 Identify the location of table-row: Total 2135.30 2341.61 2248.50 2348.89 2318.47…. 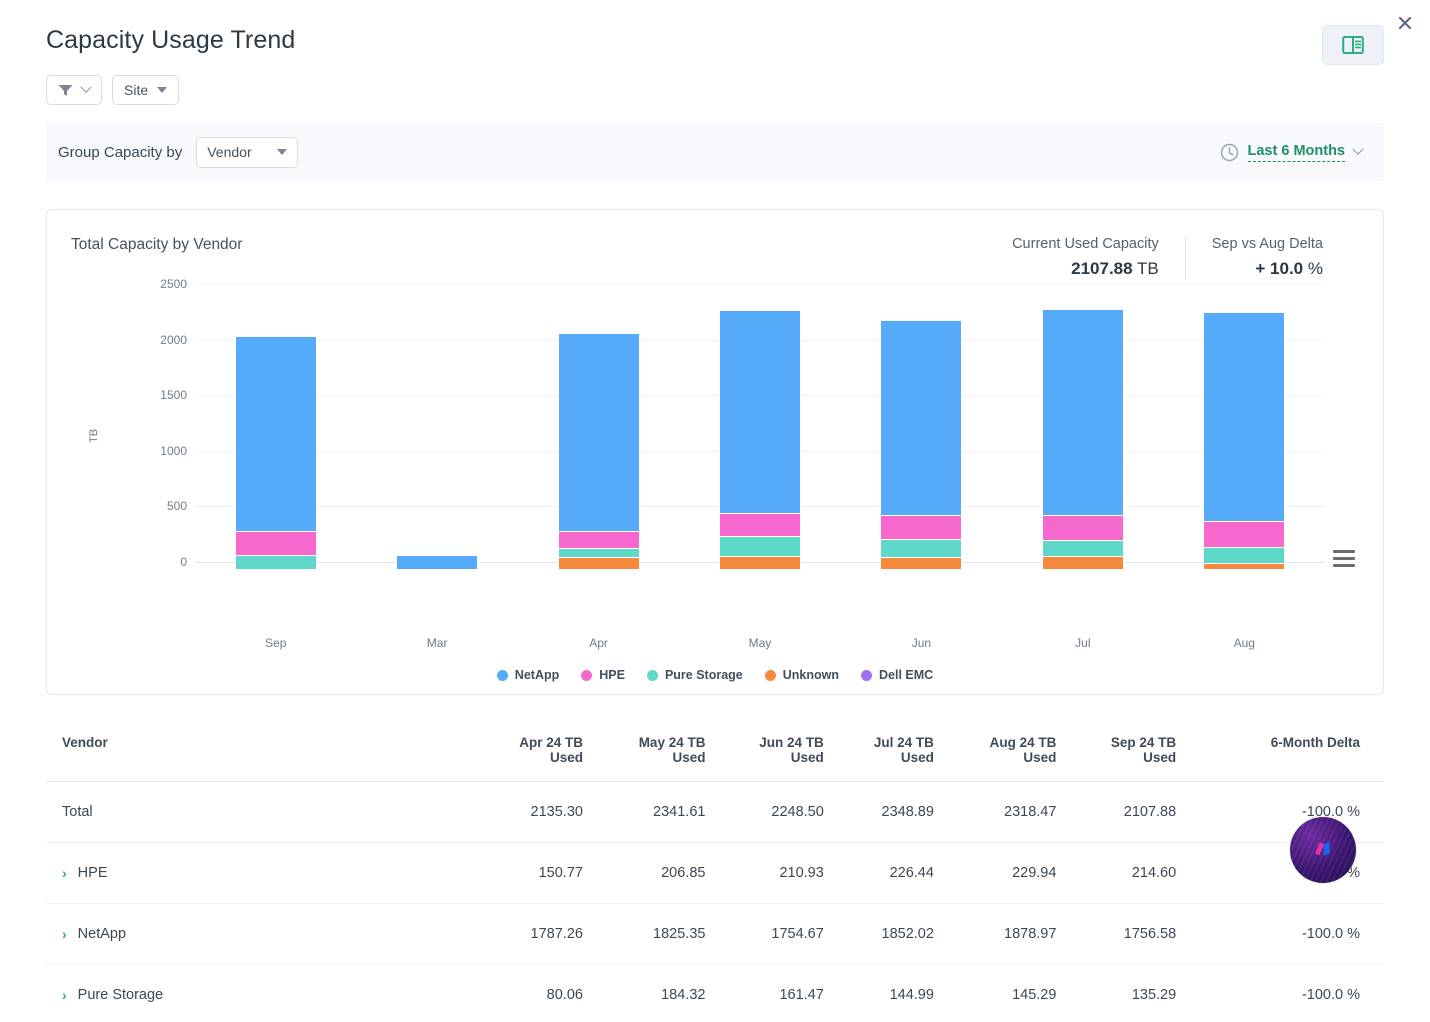
(715, 812).